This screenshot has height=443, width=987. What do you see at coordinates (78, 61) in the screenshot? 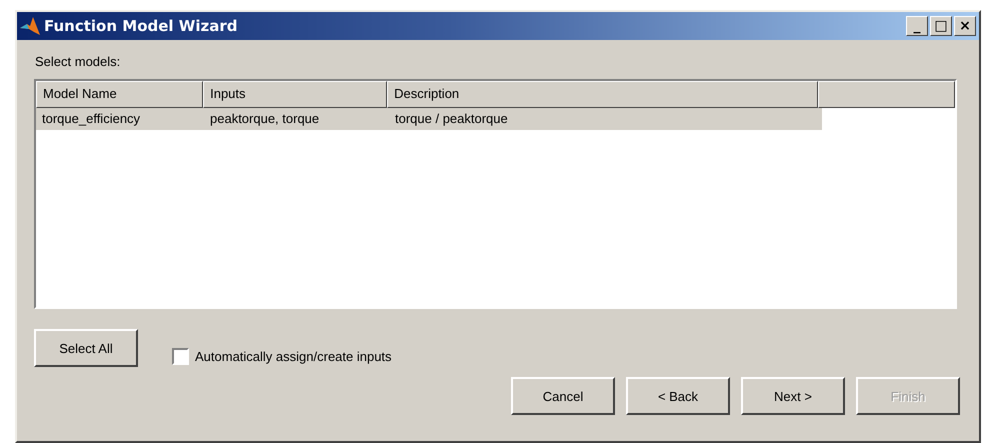
I see `prompt-label: Select models:` at bounding box center [78, 61].